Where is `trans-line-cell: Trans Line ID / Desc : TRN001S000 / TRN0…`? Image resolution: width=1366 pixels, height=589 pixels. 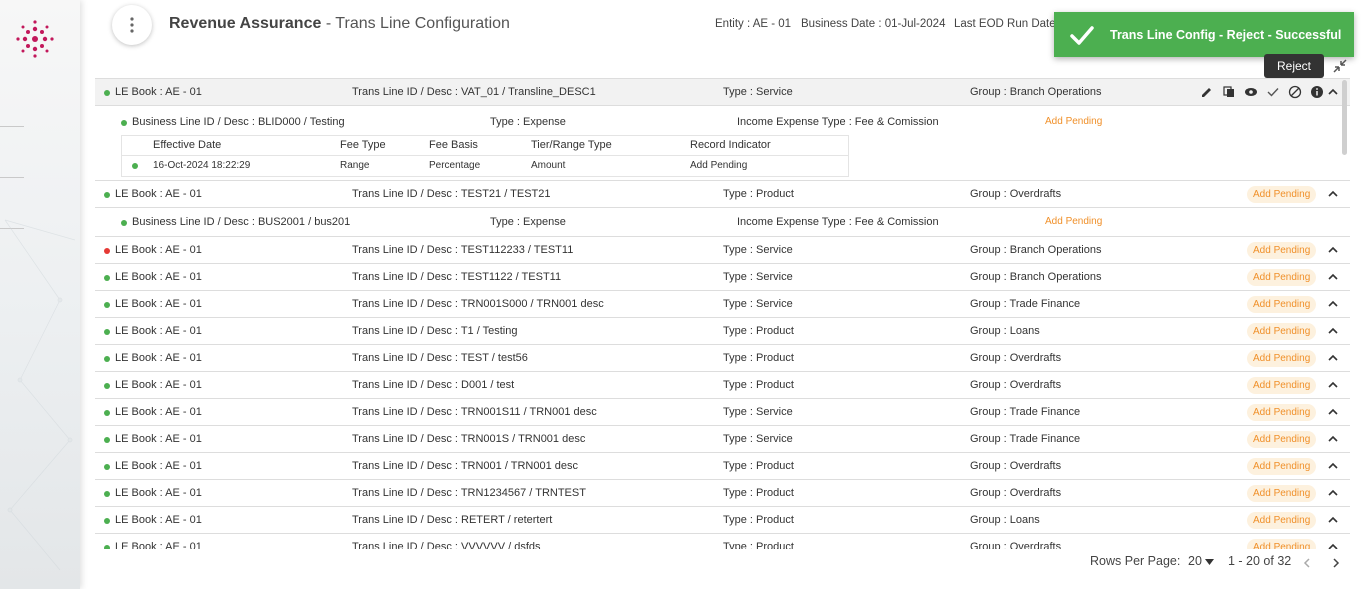 trans-line-cell: Trans Line ID / Desc : TRN001S000 / TRN0… is located at coordinates (478, 304).